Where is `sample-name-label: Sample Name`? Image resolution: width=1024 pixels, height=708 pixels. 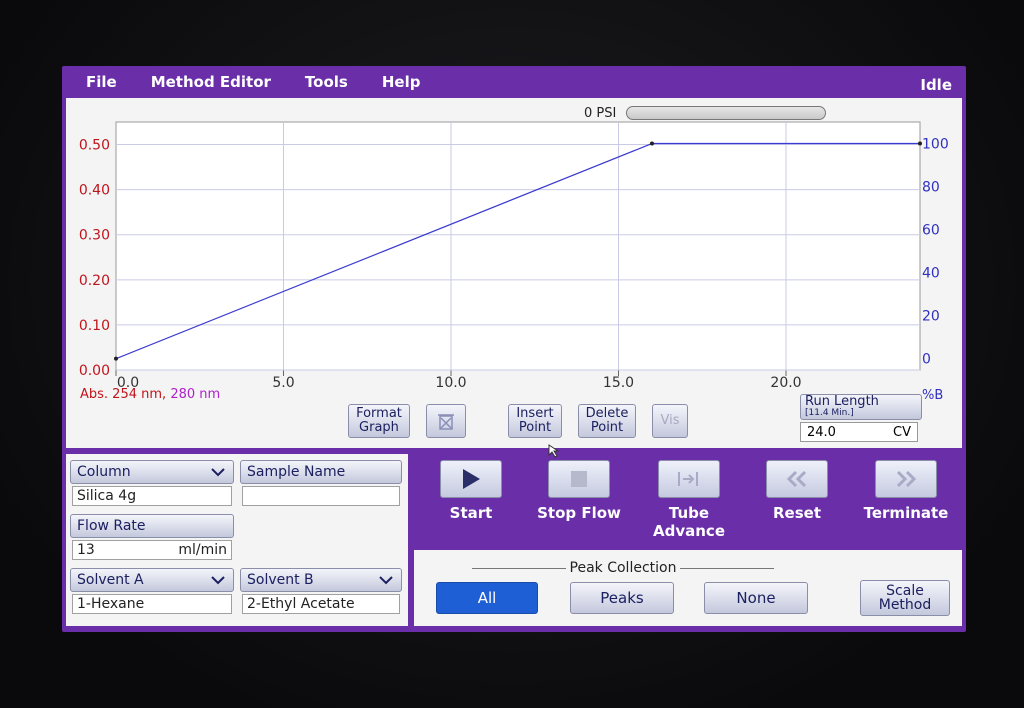 sample-name-label: Sample Name is located at coordinates (296, 472).